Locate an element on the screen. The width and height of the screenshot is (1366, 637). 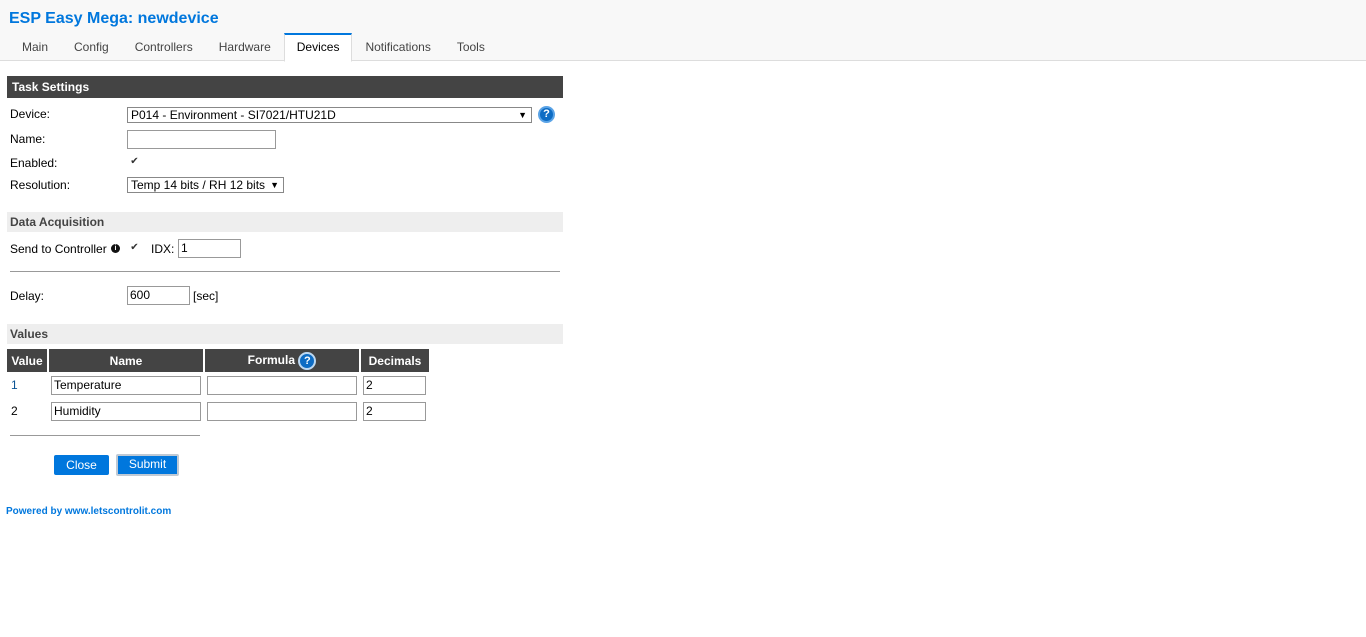
name-input is located at coordinates (201, 139).